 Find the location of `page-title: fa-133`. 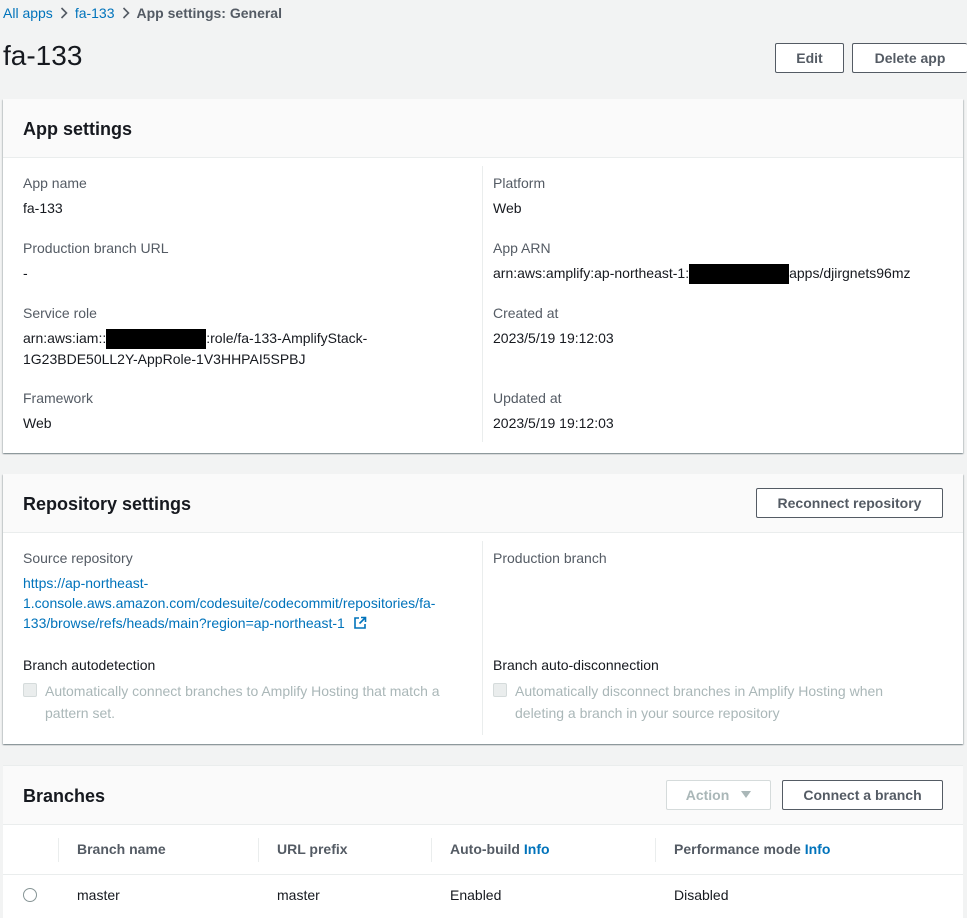

page-title: fa-133 is located at coordinates (43, 55).